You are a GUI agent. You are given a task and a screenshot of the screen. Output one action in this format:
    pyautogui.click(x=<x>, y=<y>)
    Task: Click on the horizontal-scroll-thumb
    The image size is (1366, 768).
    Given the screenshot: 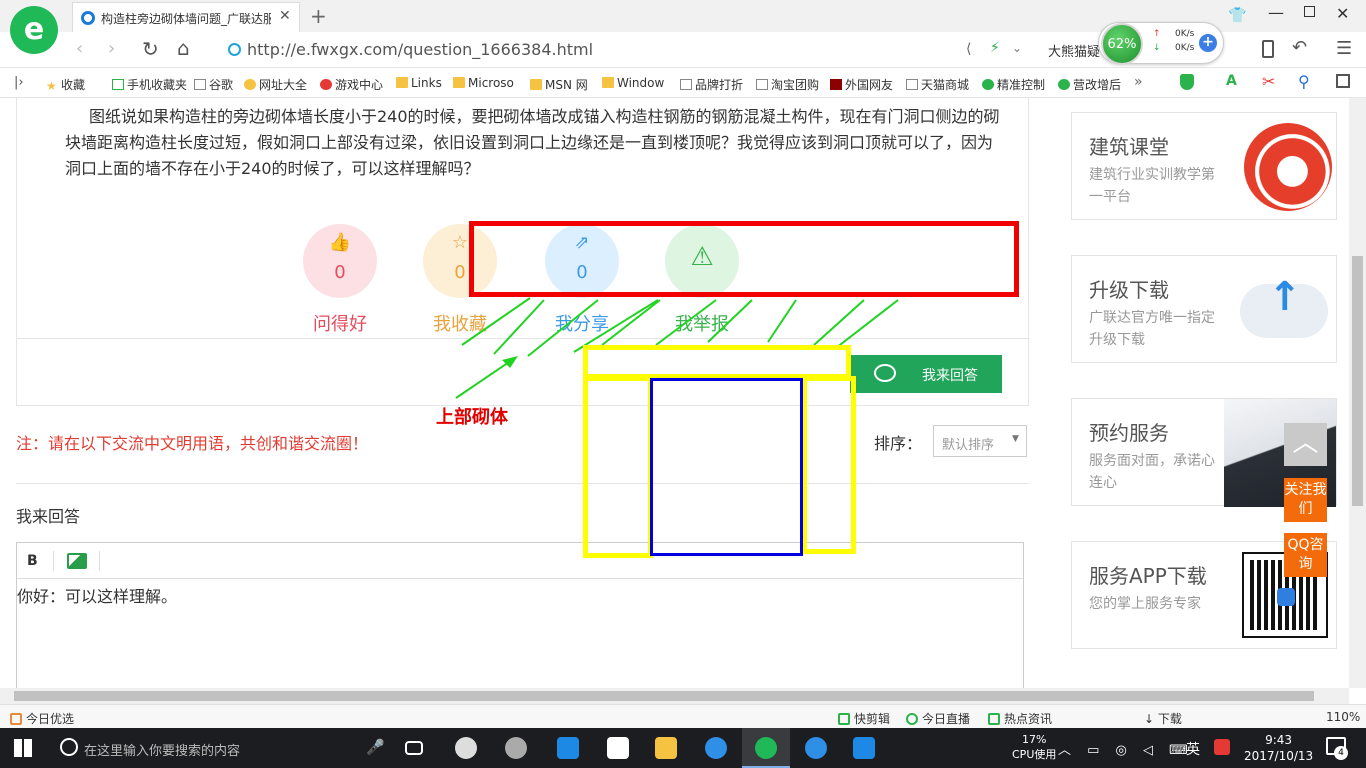 What is the action you would take?
    pyautogui.click(x=664, y=696)
    